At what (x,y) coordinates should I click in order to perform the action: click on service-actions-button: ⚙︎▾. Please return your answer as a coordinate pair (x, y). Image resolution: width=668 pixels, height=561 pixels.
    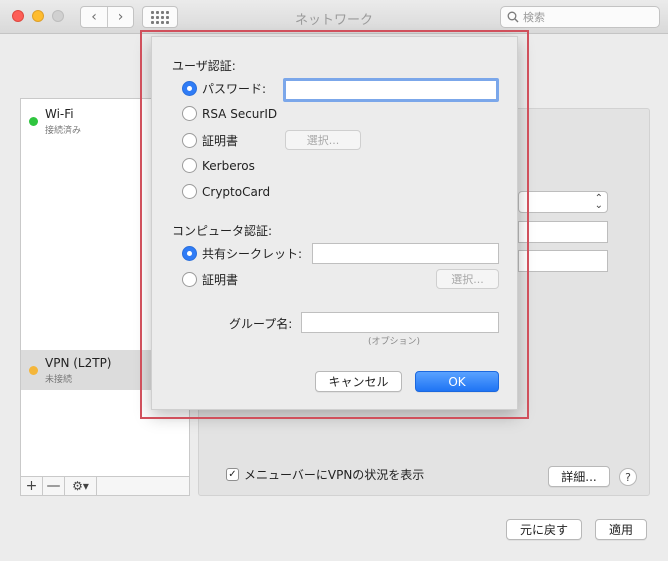
    Looking at the image, I should click on (81, 486).